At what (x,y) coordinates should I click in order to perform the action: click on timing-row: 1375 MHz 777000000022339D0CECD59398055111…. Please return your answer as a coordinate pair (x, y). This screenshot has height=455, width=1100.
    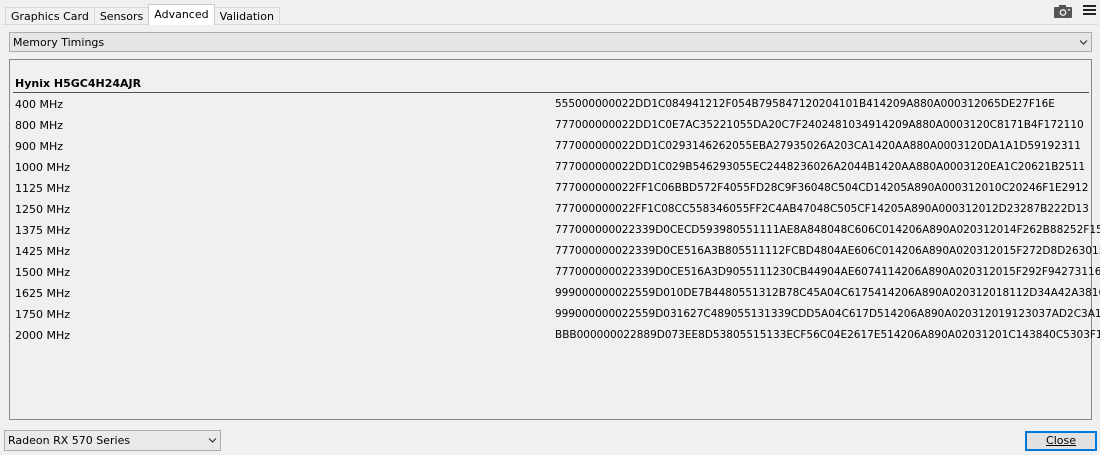
    Looking at the image, I should click on (557, 230).